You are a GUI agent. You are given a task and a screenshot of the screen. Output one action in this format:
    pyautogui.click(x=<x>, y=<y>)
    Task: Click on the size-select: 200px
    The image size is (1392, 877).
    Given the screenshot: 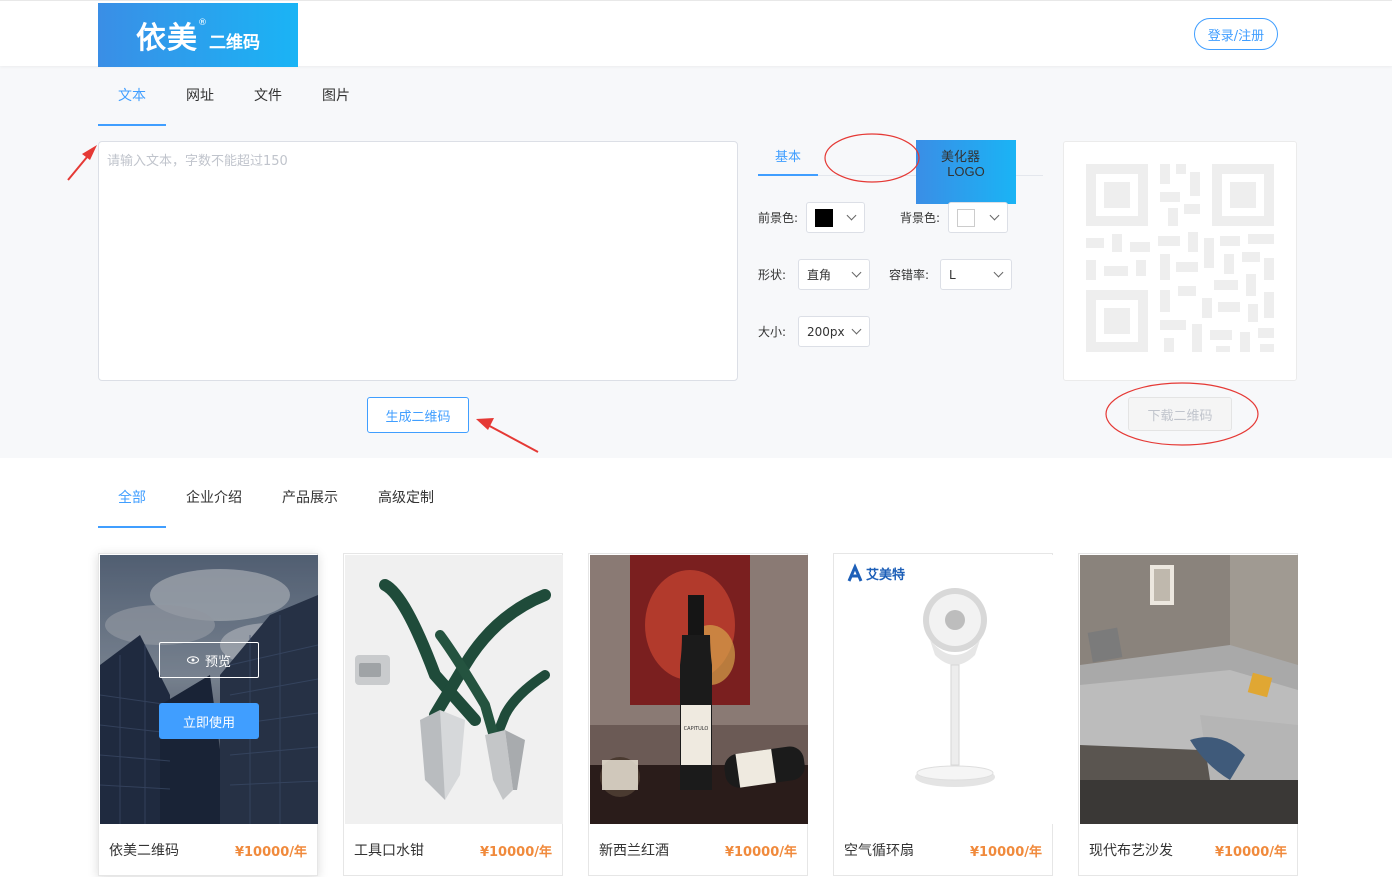 What is the action you would take?
    pyautogui.click(x=834, y=331)
    